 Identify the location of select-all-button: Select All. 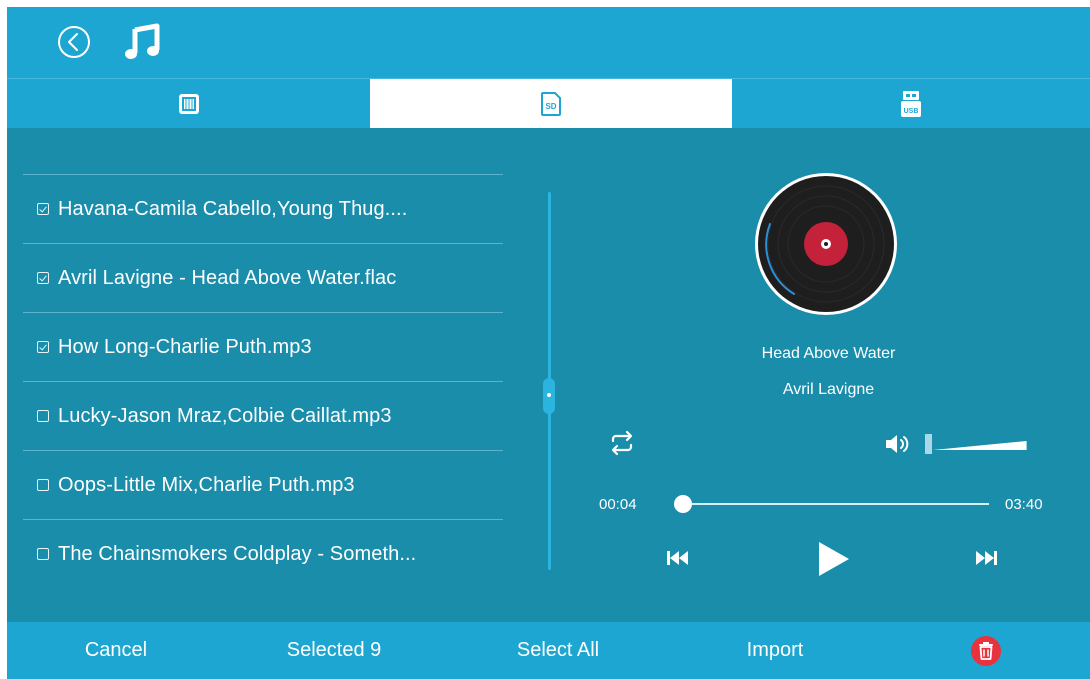
(558, 650).